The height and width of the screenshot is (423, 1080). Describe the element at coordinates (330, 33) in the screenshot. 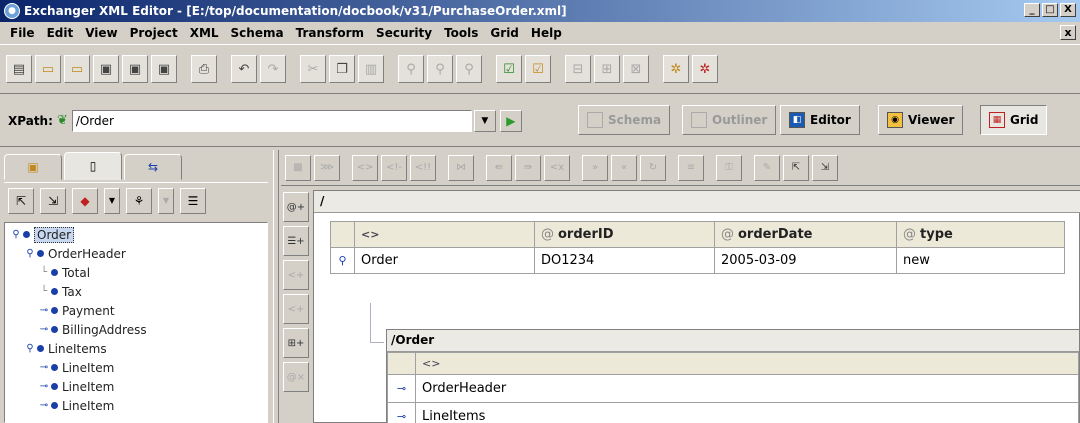

I see `menu-transform: Transform` at that location.